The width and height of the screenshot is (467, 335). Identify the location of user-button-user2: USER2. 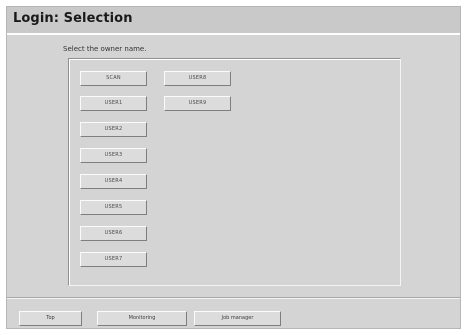
(113, 129).